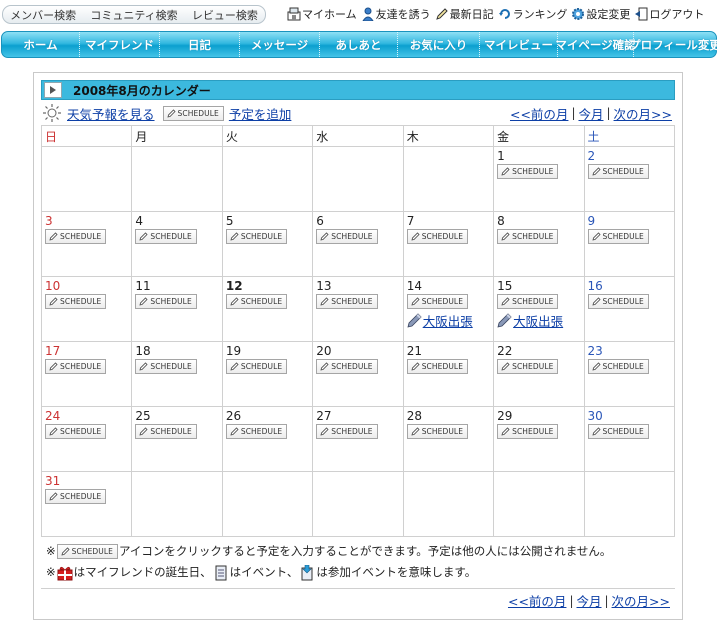  Describe the element at coordinates (233, 416) in the screenshot. I see `day-number: 26` at that location.